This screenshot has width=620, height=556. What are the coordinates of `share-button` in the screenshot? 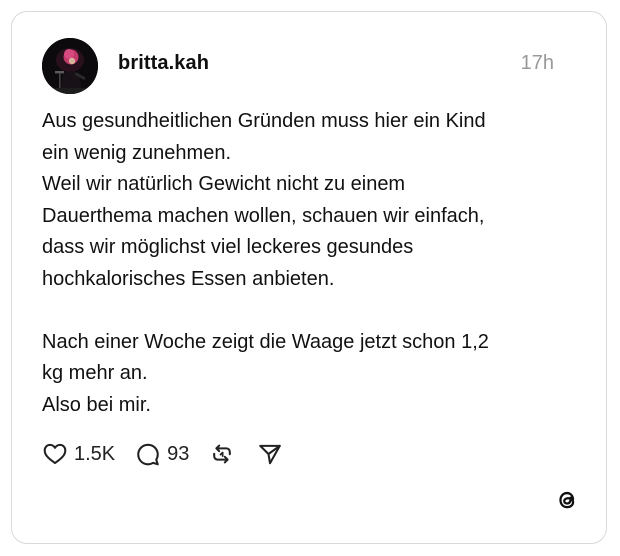 It's located at (270, 454).